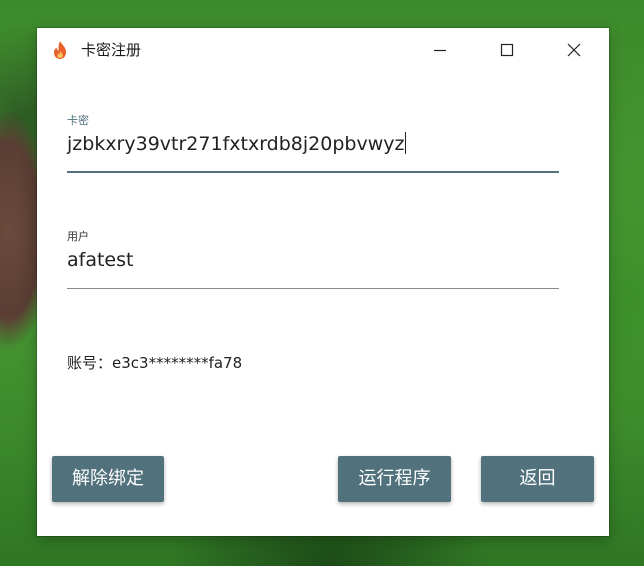 The width and height of the screenshot is (644, 566). What do you see at coordinates (313, 288) in the screenshot?
I see `user-underline` at bounding box center [313, 288].